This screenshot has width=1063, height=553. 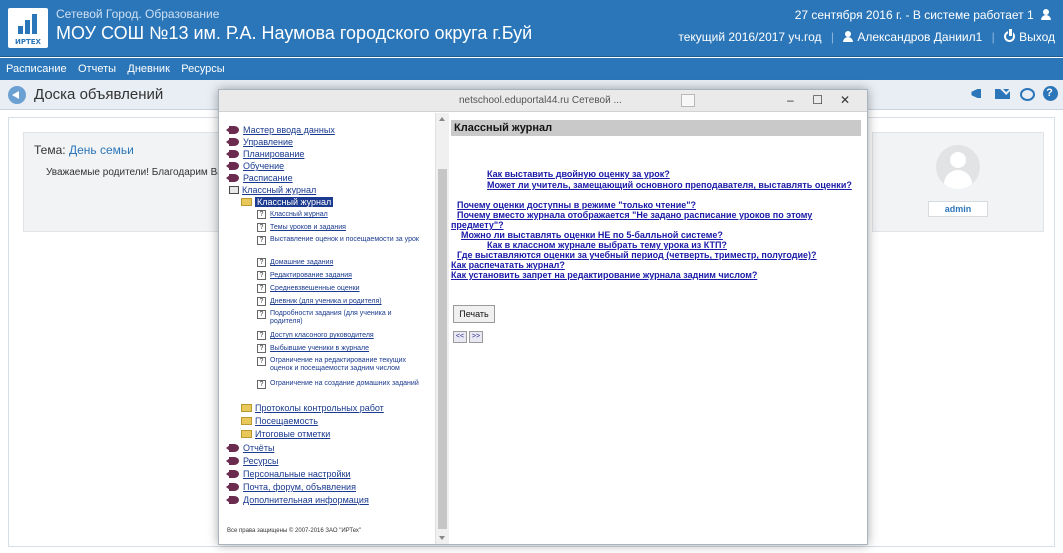 What do you see at coordinates (36, 69) in the screenshot?
I see `nav-schedule: Расписание` at bounding box center [36, 69].